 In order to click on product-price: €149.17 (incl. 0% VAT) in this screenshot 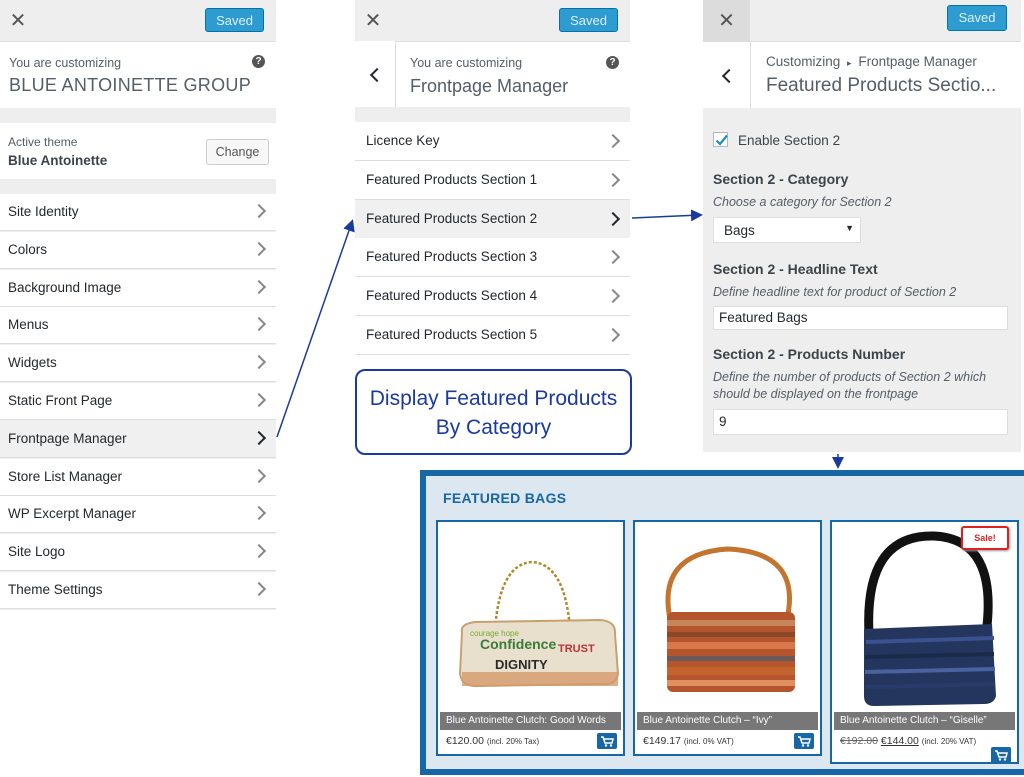, I will do `click(688, 741)`.